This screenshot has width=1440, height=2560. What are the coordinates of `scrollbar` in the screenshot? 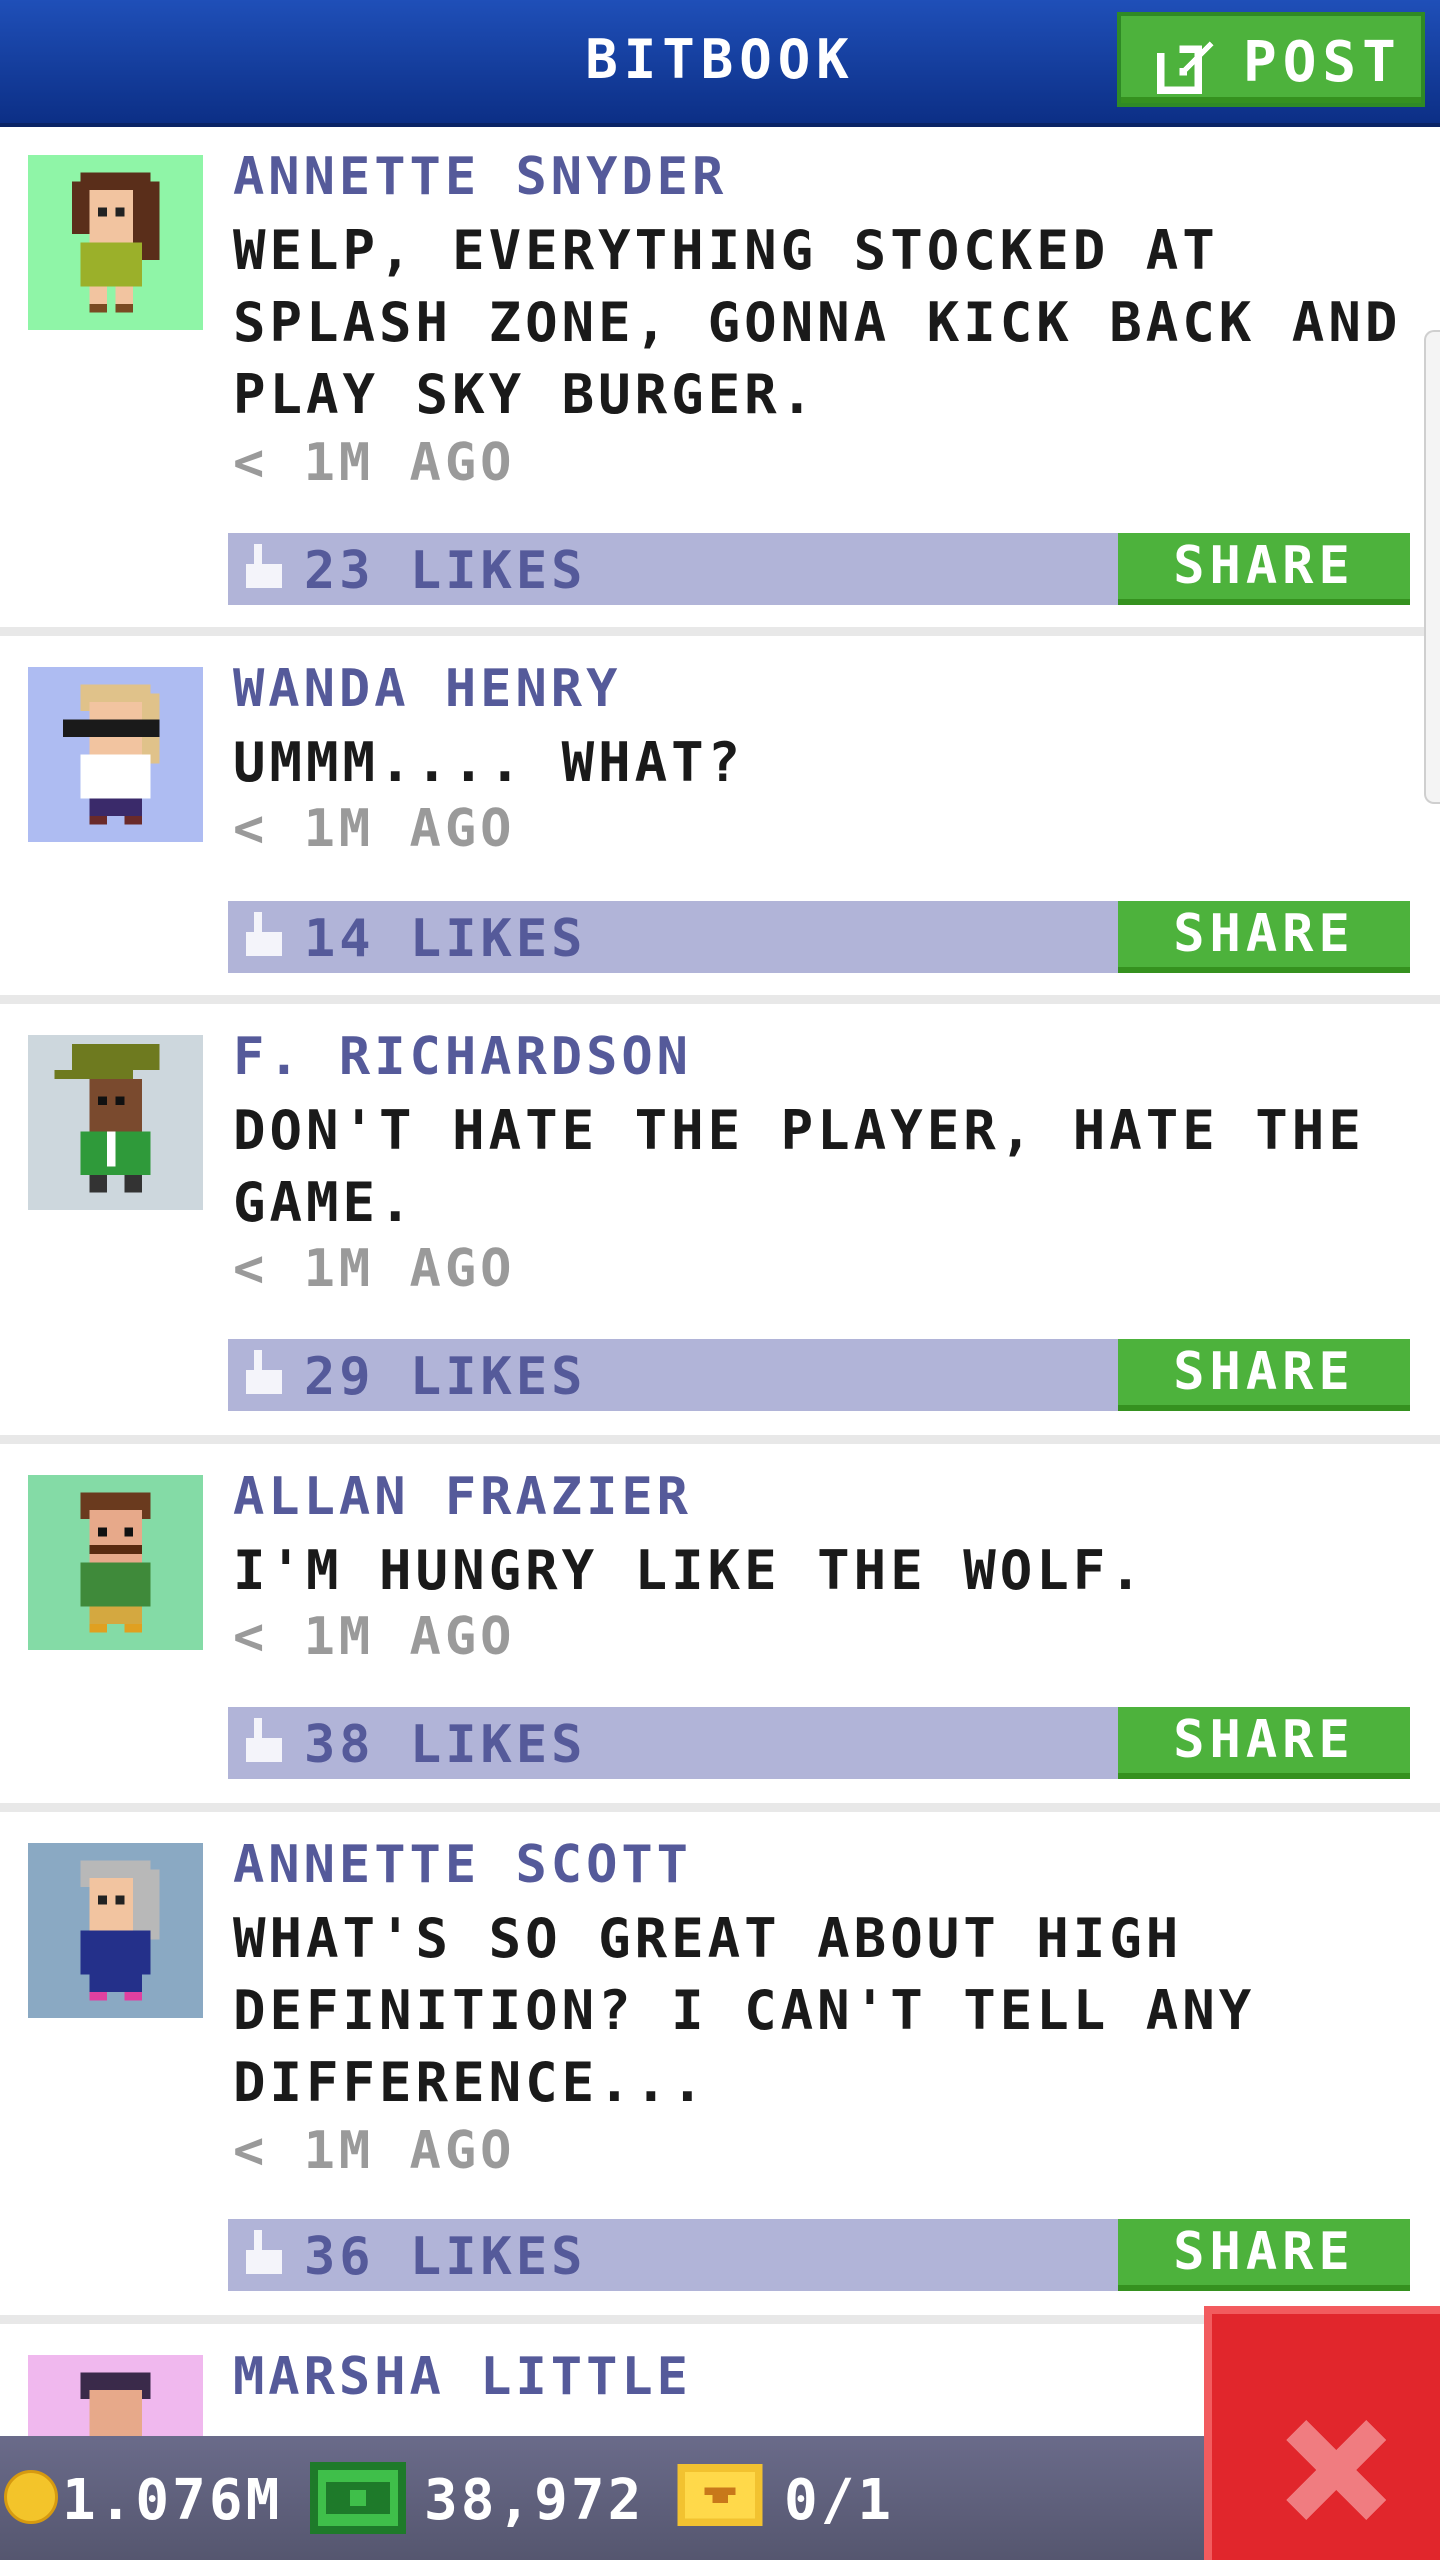 It's located at (1432, 567).